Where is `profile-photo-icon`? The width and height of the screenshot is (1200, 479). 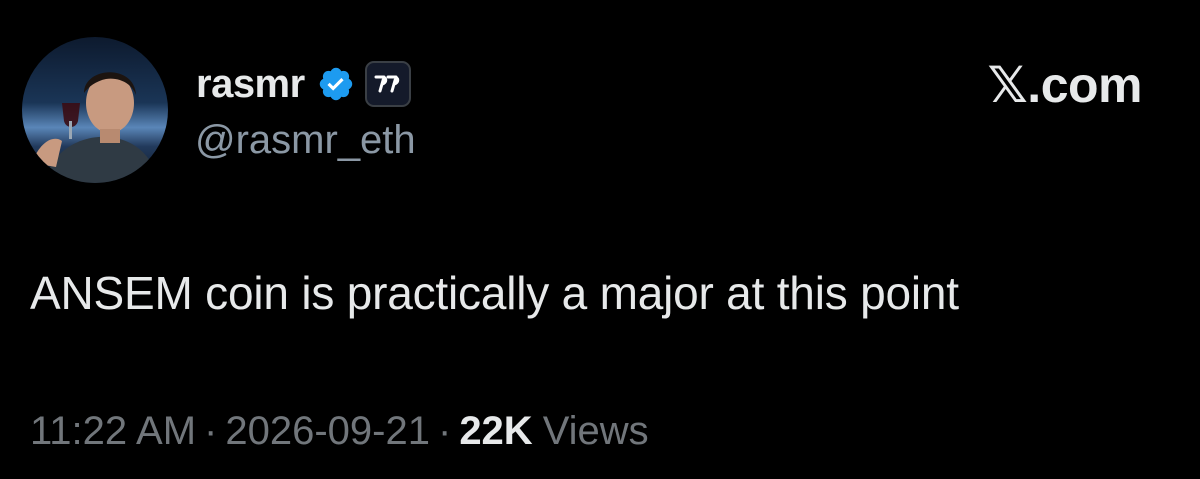 profile-photo-icon is located at coordinates (95, 110).